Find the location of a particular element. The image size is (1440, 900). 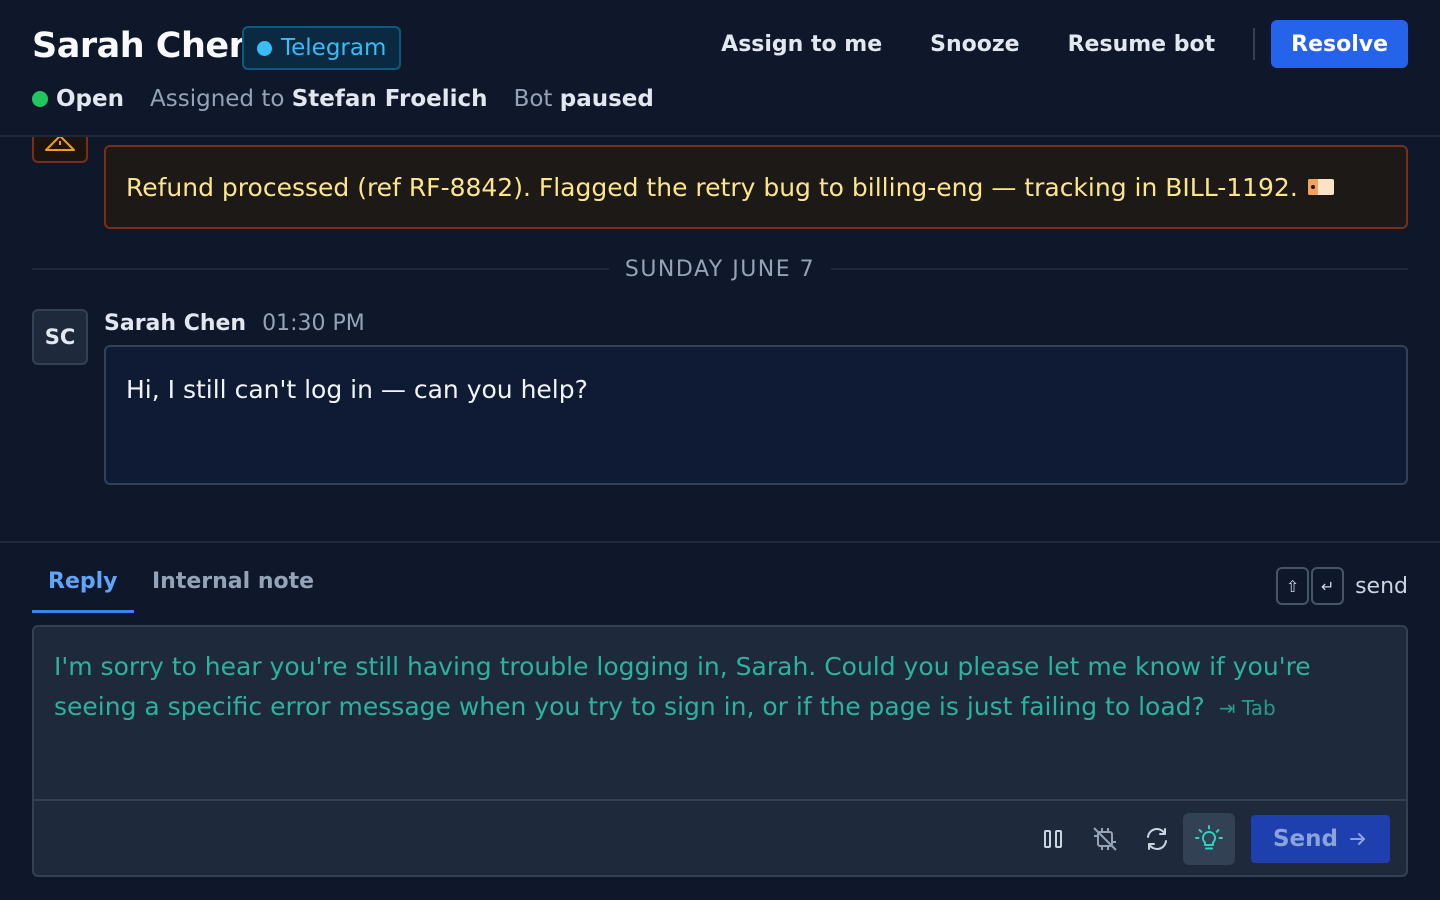

message-text: Hi, I still can't log in — can you help? is located at coordinates (357, 389).